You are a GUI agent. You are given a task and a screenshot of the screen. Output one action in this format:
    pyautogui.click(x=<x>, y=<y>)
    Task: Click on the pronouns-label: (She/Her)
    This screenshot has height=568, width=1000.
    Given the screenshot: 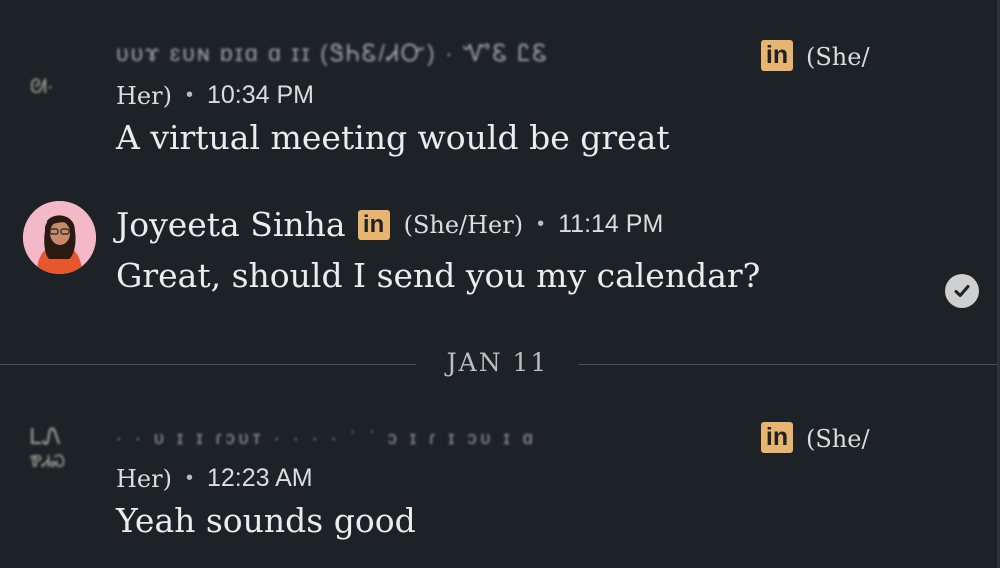 What is the action you would take?
    pyautogui.click(x=463, y=224)
    